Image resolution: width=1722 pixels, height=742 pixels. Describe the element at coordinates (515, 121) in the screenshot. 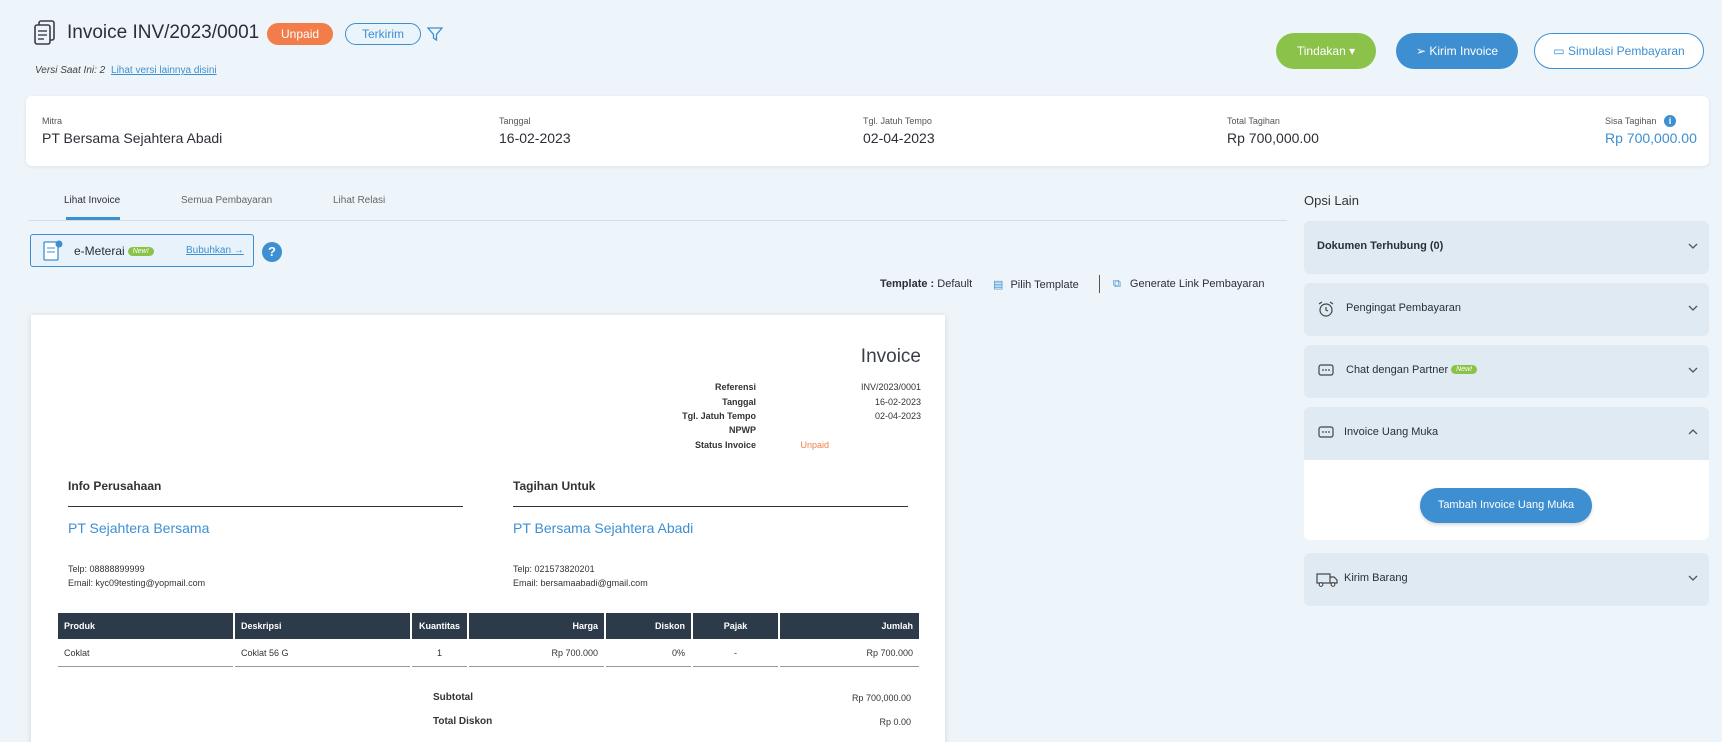

I see `tanggal-label: Tanggal` at that location.